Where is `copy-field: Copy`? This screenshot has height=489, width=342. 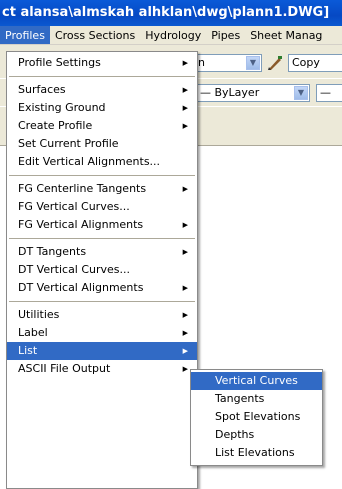
copy-field: Copy is located at coordinates (315, 63).